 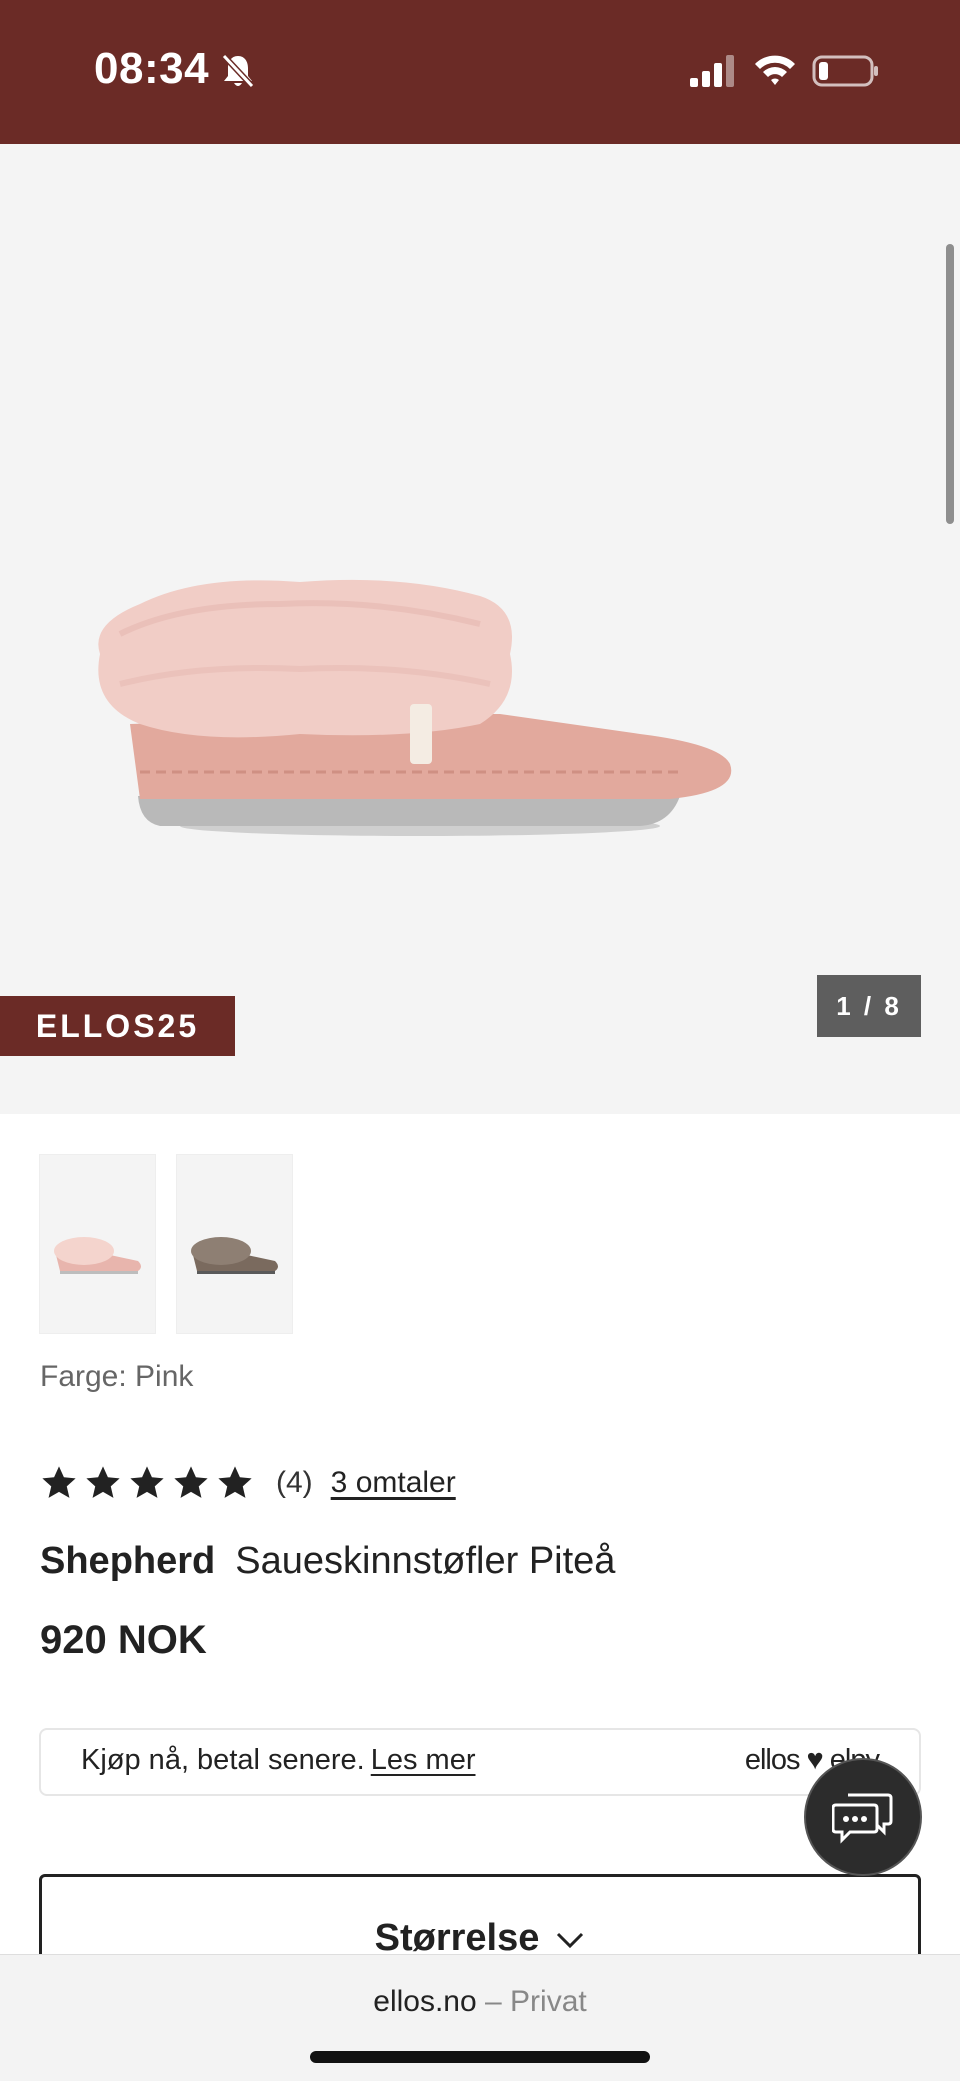 I want to click on pay-later-text: Kjøp nå, betal senere., so click(x=223, y=1760).